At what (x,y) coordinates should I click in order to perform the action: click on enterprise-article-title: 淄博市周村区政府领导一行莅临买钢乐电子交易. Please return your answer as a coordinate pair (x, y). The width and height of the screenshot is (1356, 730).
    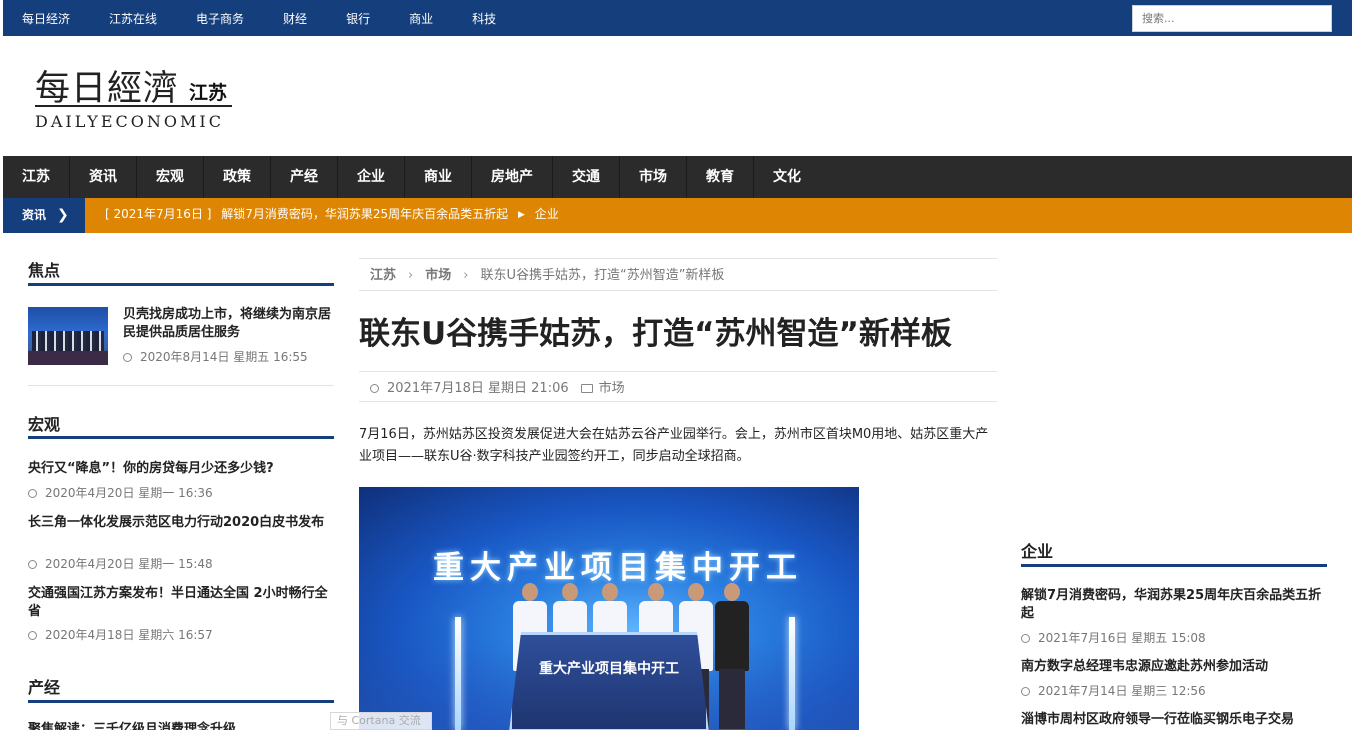
    Looking at the image, I should click on (1174, 720).